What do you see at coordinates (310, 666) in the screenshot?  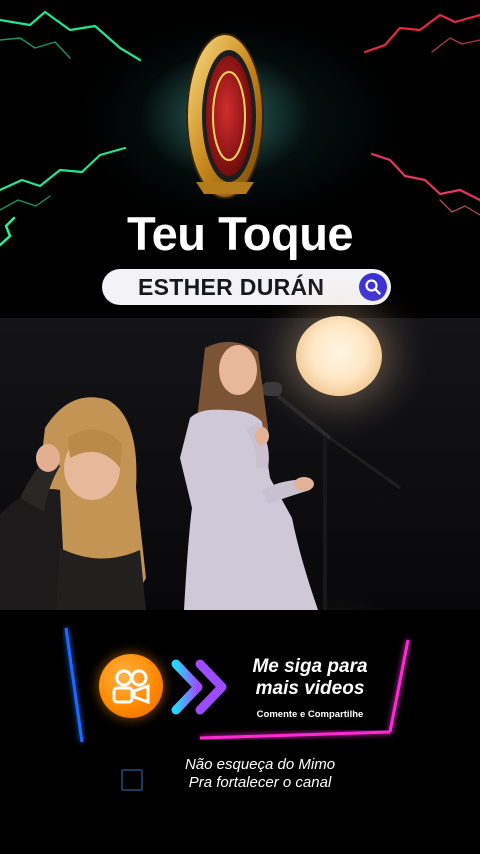 I see `follow-title-line1: Me siga para` at bounding box center [310, 666].